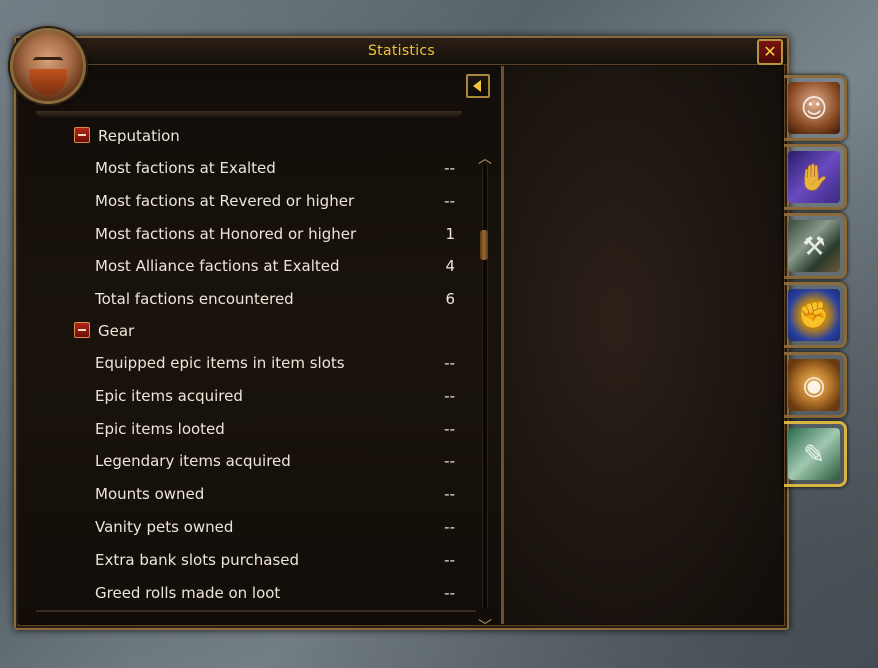  I want to click on stat-row: Mounts owned --, so click(275, 494).